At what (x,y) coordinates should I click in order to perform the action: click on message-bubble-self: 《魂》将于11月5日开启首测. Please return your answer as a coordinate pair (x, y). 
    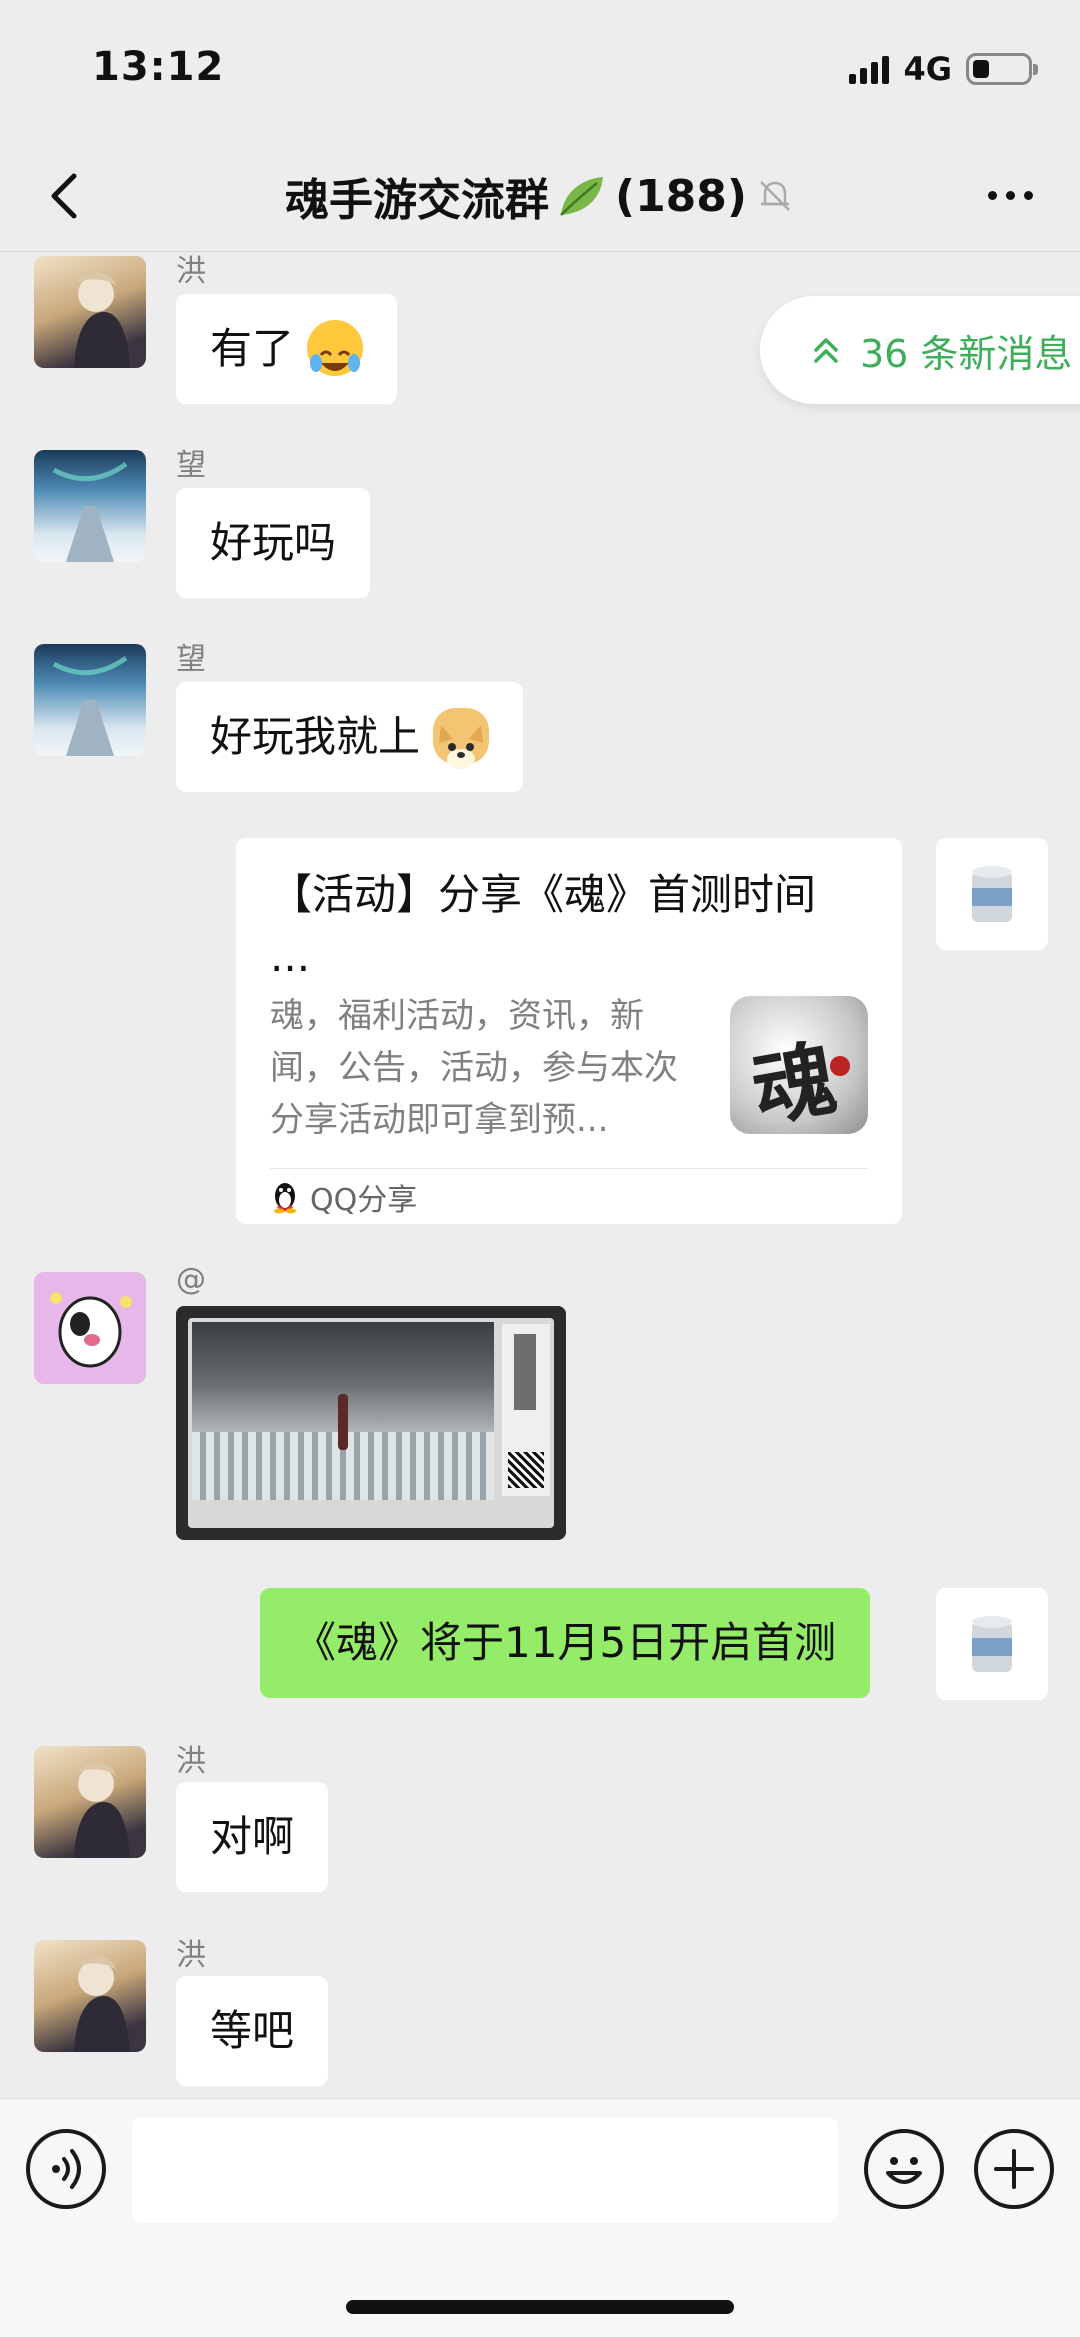
    Looking at the image, I should click on (565, 1643).